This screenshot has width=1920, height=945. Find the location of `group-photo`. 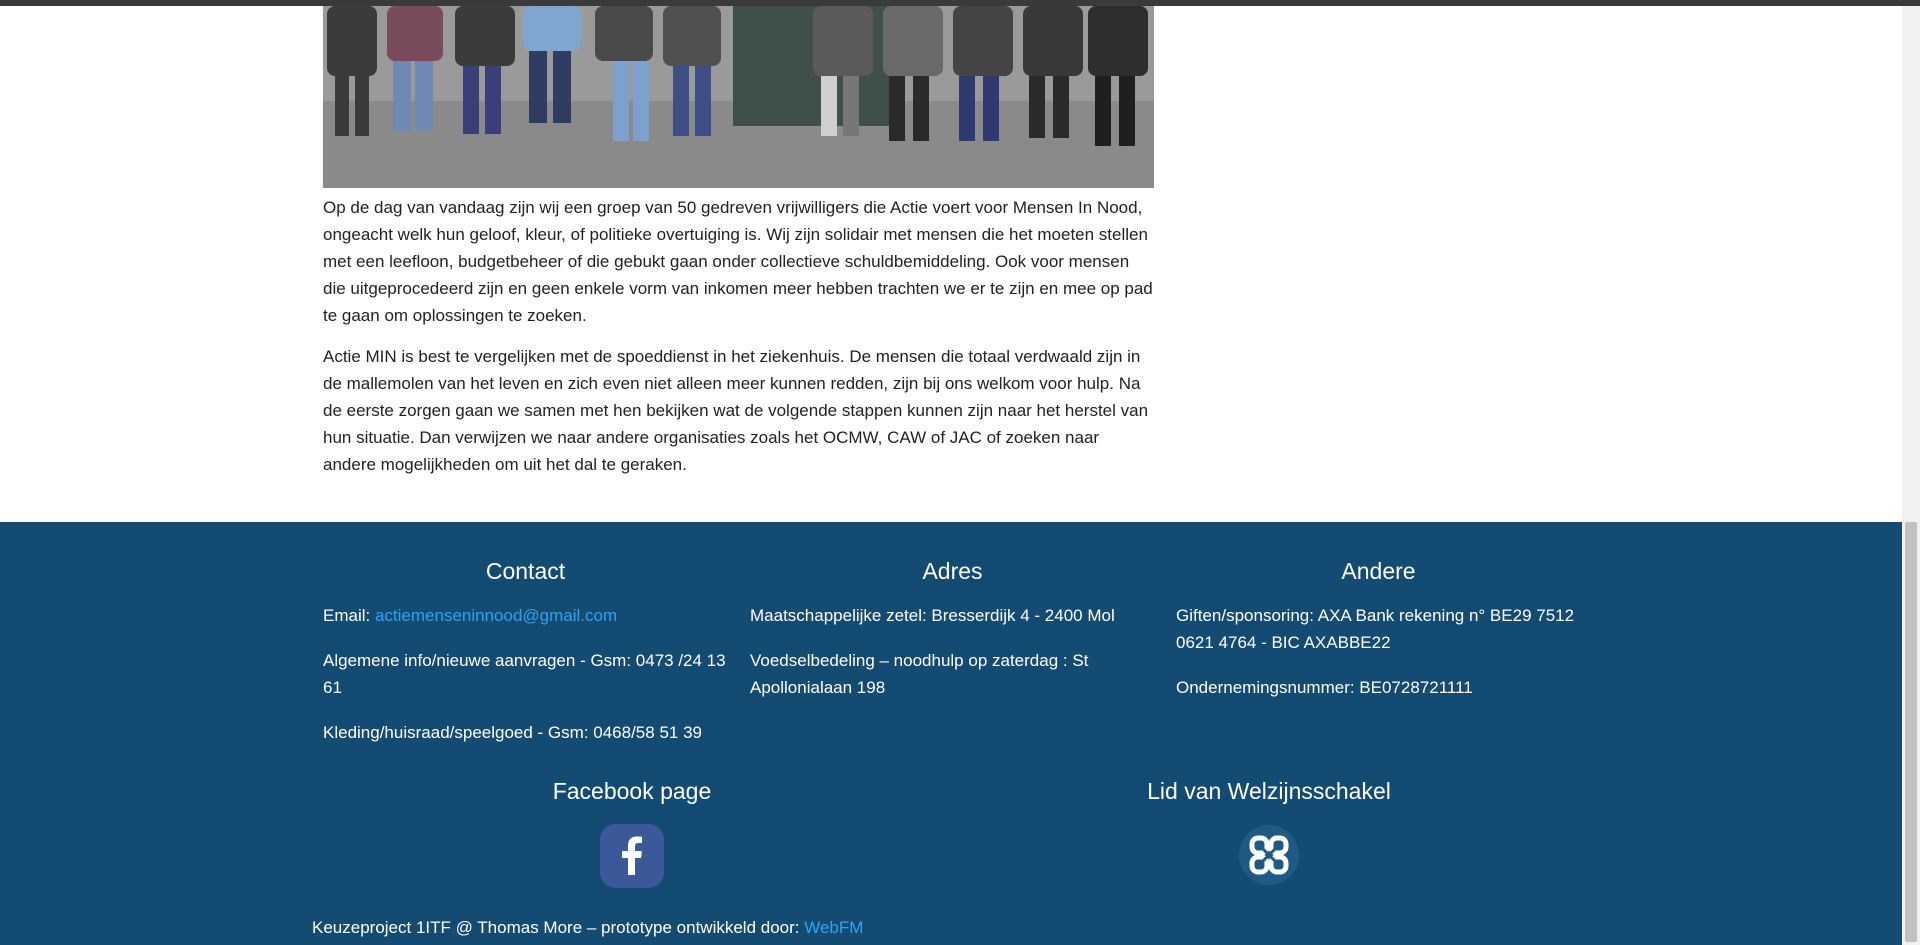

group-photo is located at coordinates (738, 97).